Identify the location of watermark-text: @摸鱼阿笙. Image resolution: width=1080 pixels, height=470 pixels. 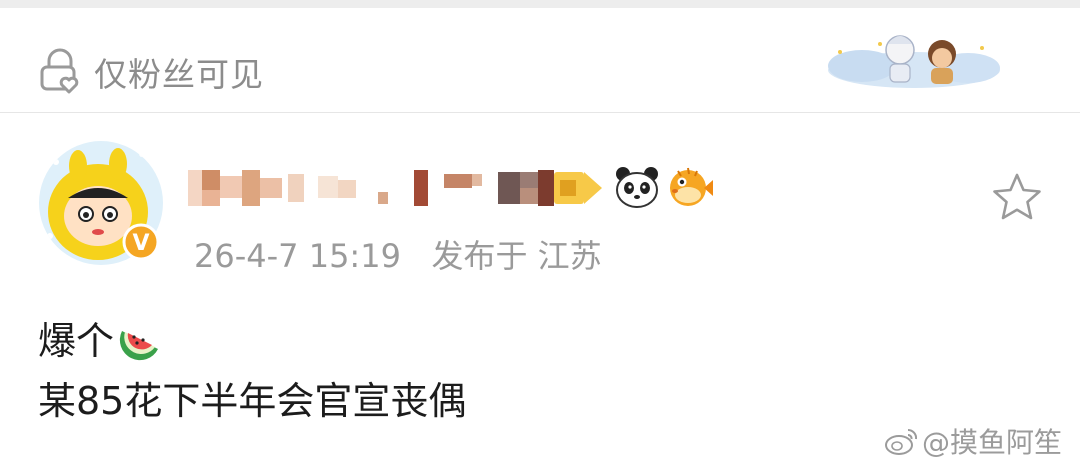
(992, 442).